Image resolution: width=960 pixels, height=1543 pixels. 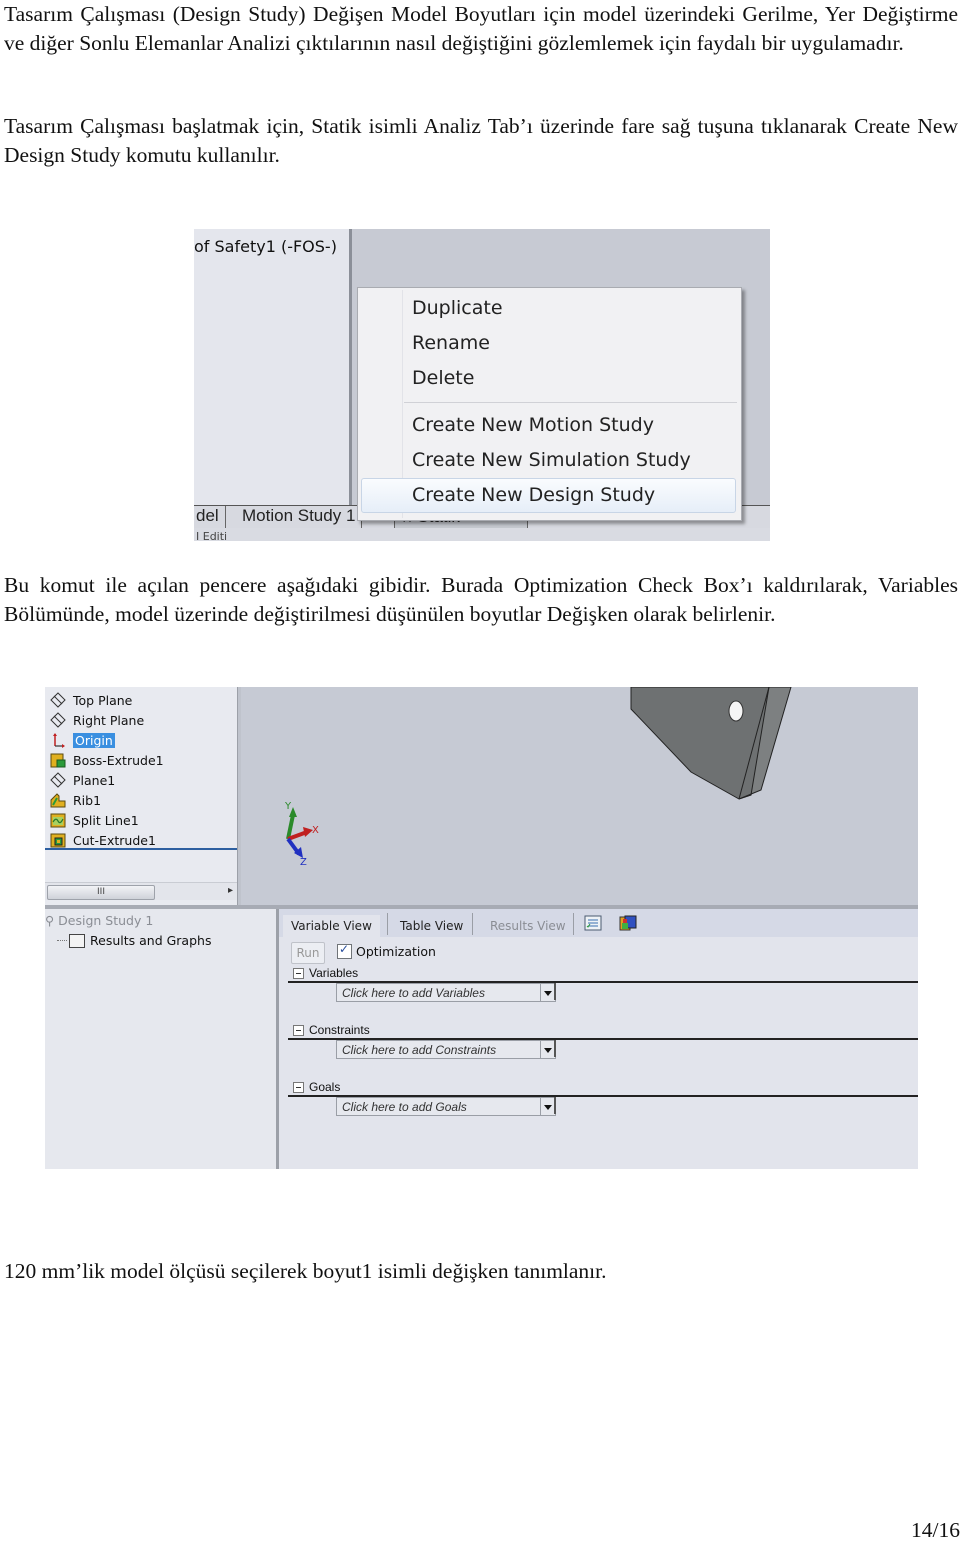 I want to click on variables-section-header: Variables, so click(x=325, y=973).